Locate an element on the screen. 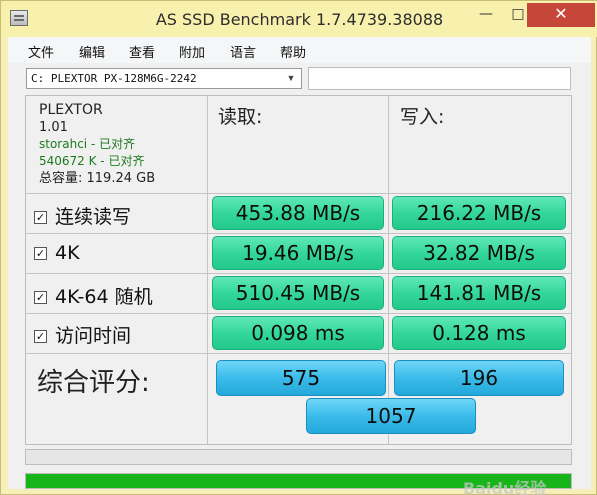  row-label-access: ✓ 访问时间 is located at coordinates (82, 334).